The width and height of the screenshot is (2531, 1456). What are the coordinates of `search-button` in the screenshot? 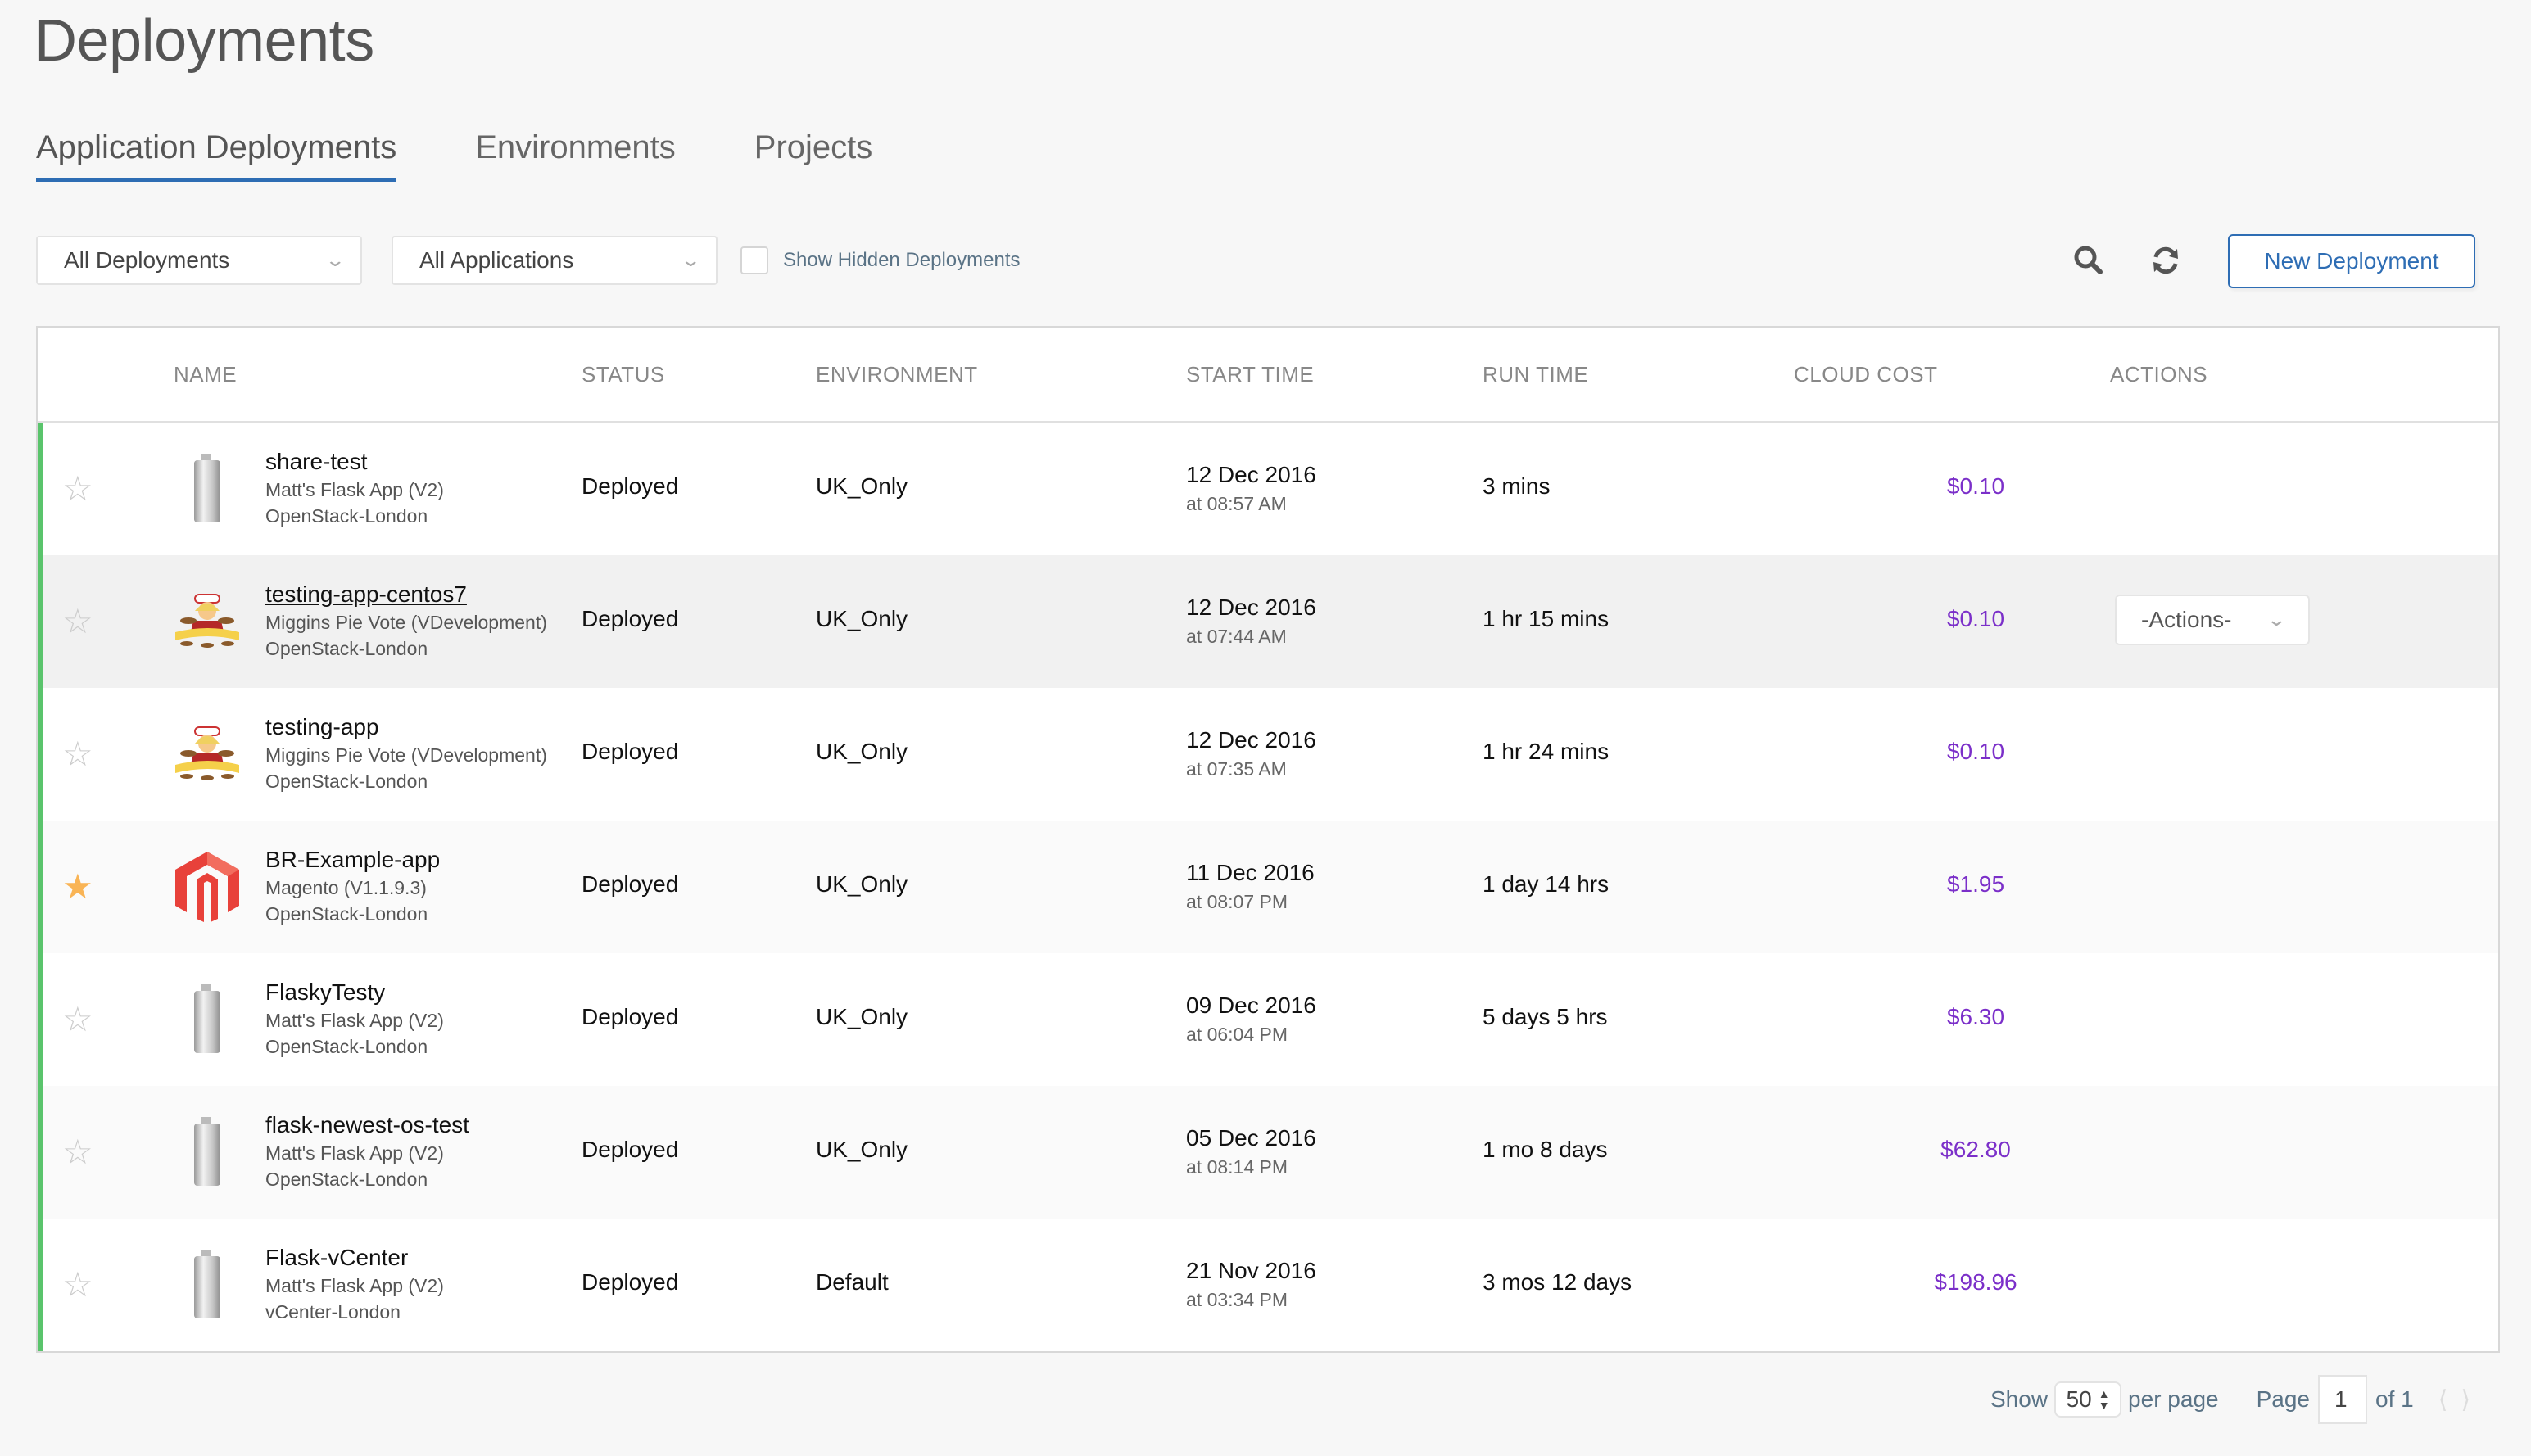 It's located at (2089, 260).